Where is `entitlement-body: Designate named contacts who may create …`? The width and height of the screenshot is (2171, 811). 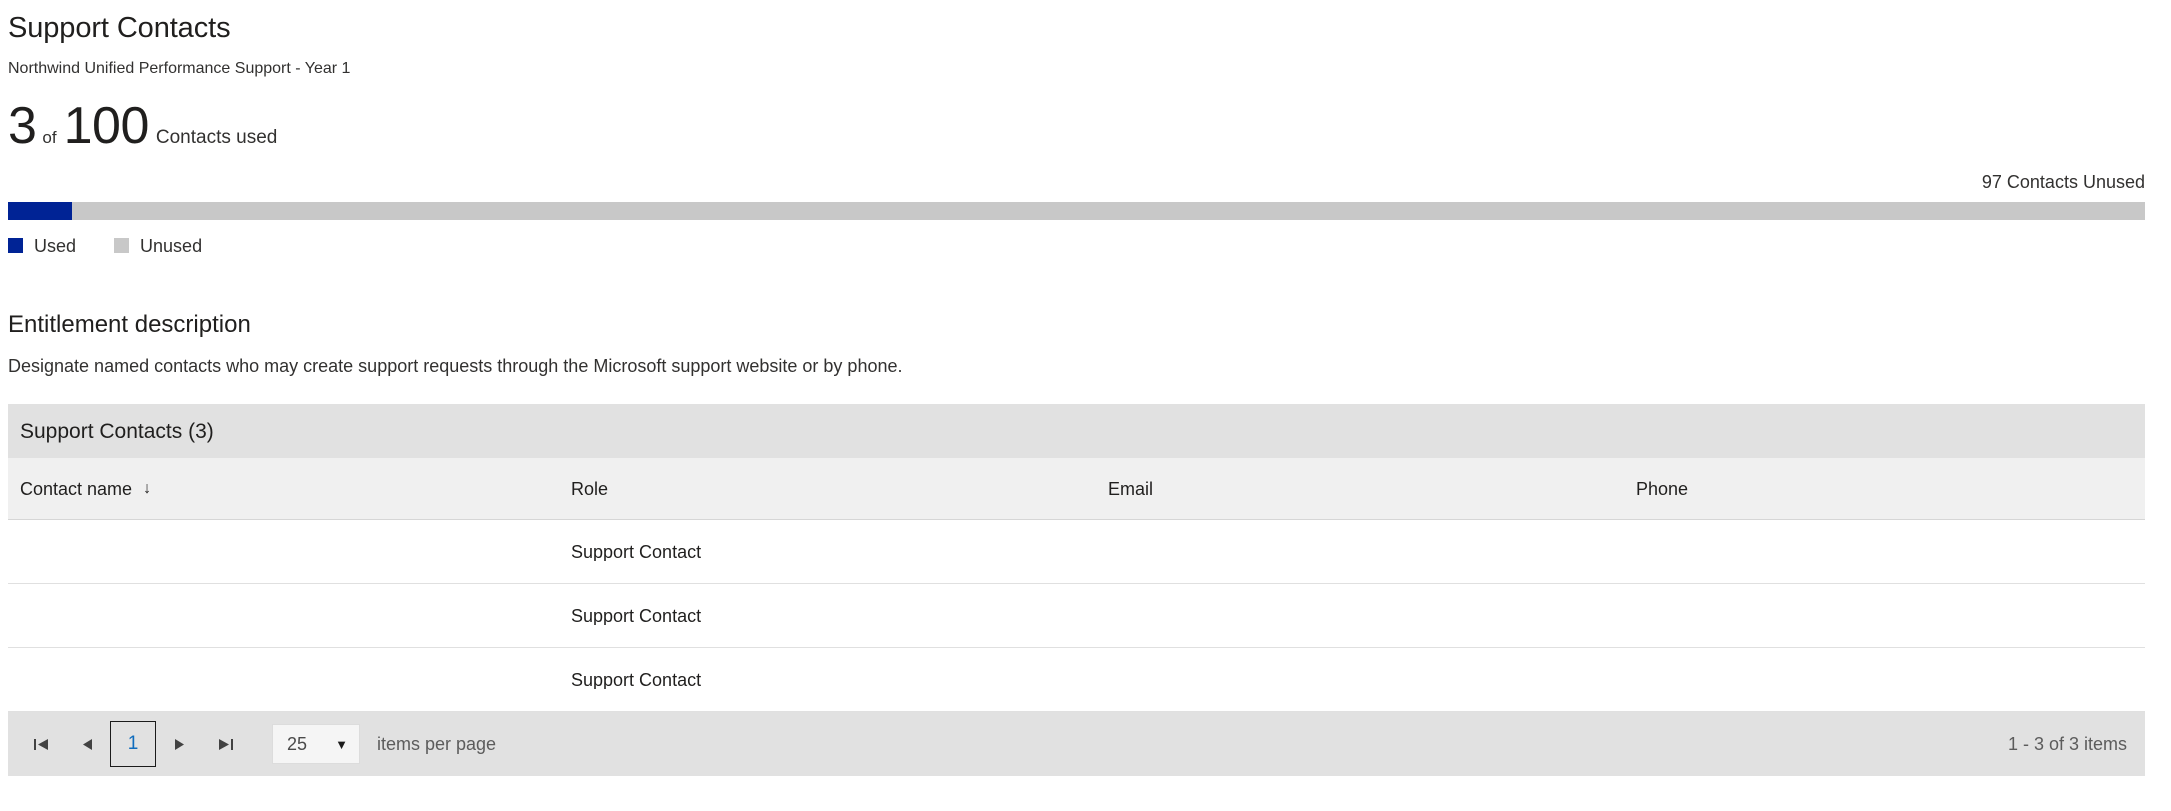 entitlement-body: Designate named contacts who may create … is located at coordinates (455, 366).